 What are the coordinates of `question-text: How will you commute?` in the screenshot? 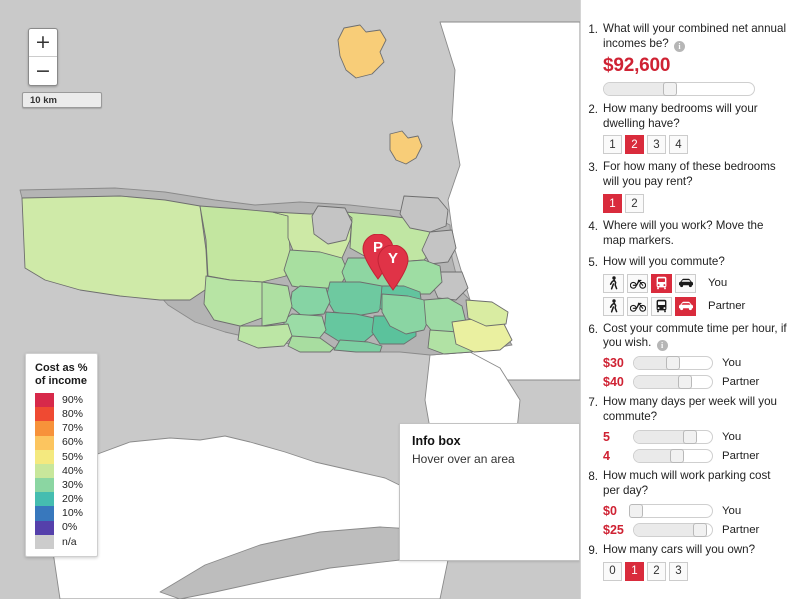 It's located at (664, 261).